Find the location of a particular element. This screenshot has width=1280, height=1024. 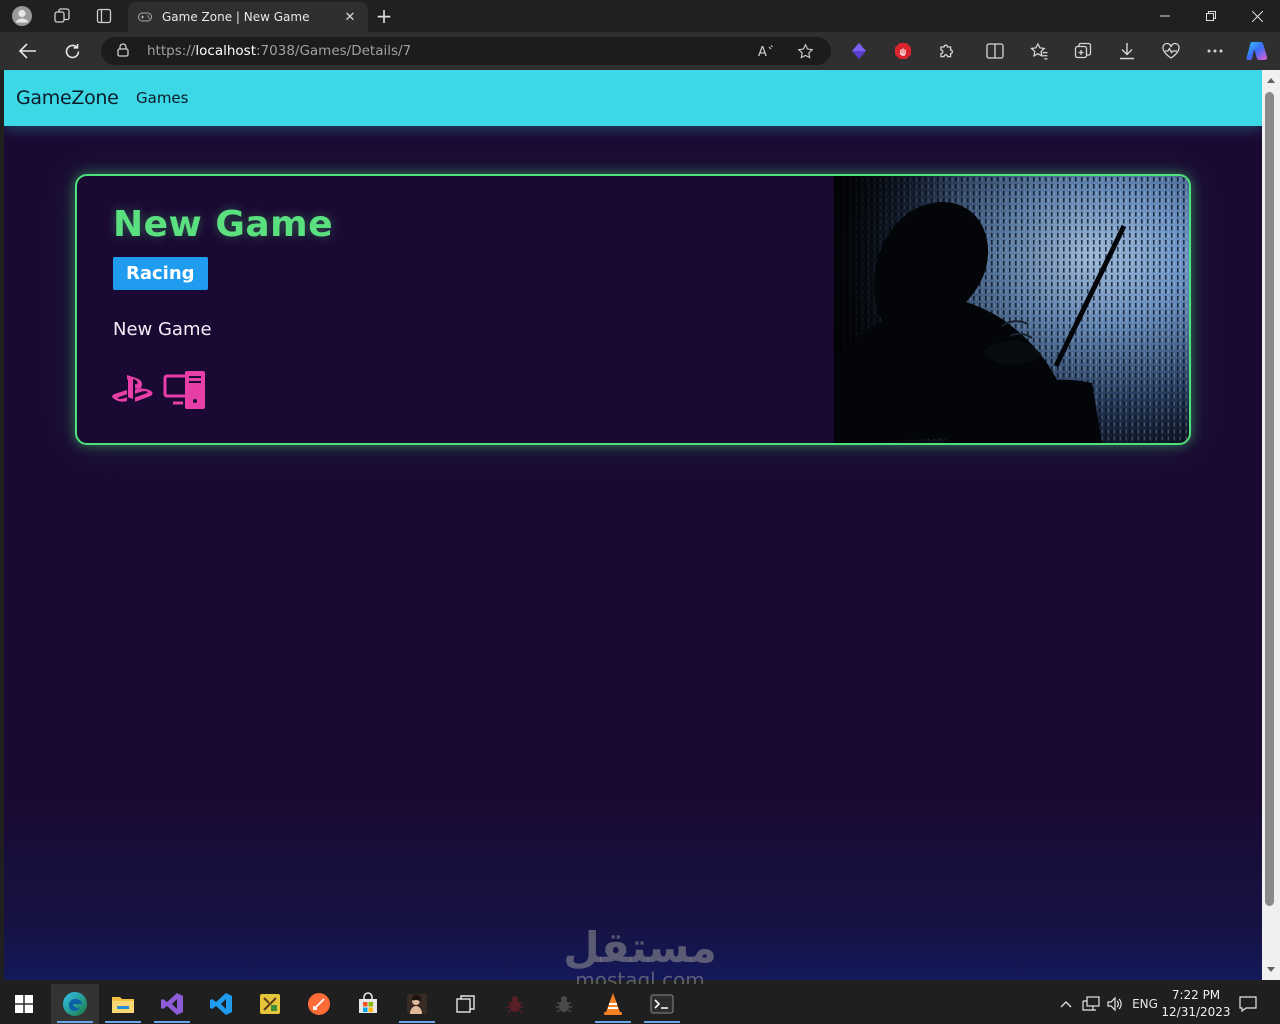

browser-tab-active: Game Zone | New Game ✕ is located at coordinates (248, 17).